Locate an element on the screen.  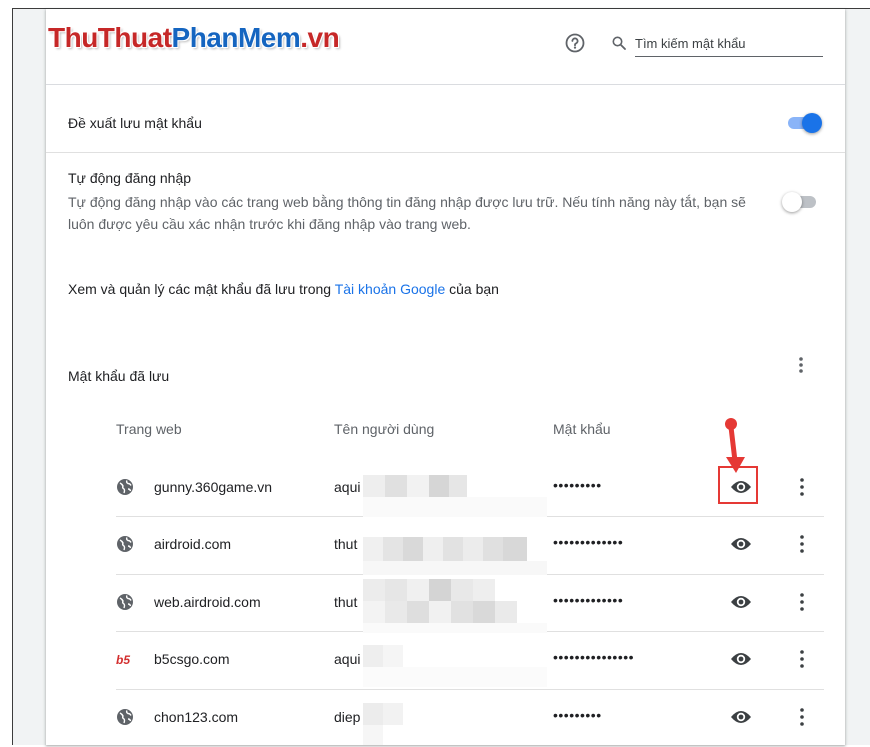
column-header-password: Mật khẩu is located at coordinates (582, 429).